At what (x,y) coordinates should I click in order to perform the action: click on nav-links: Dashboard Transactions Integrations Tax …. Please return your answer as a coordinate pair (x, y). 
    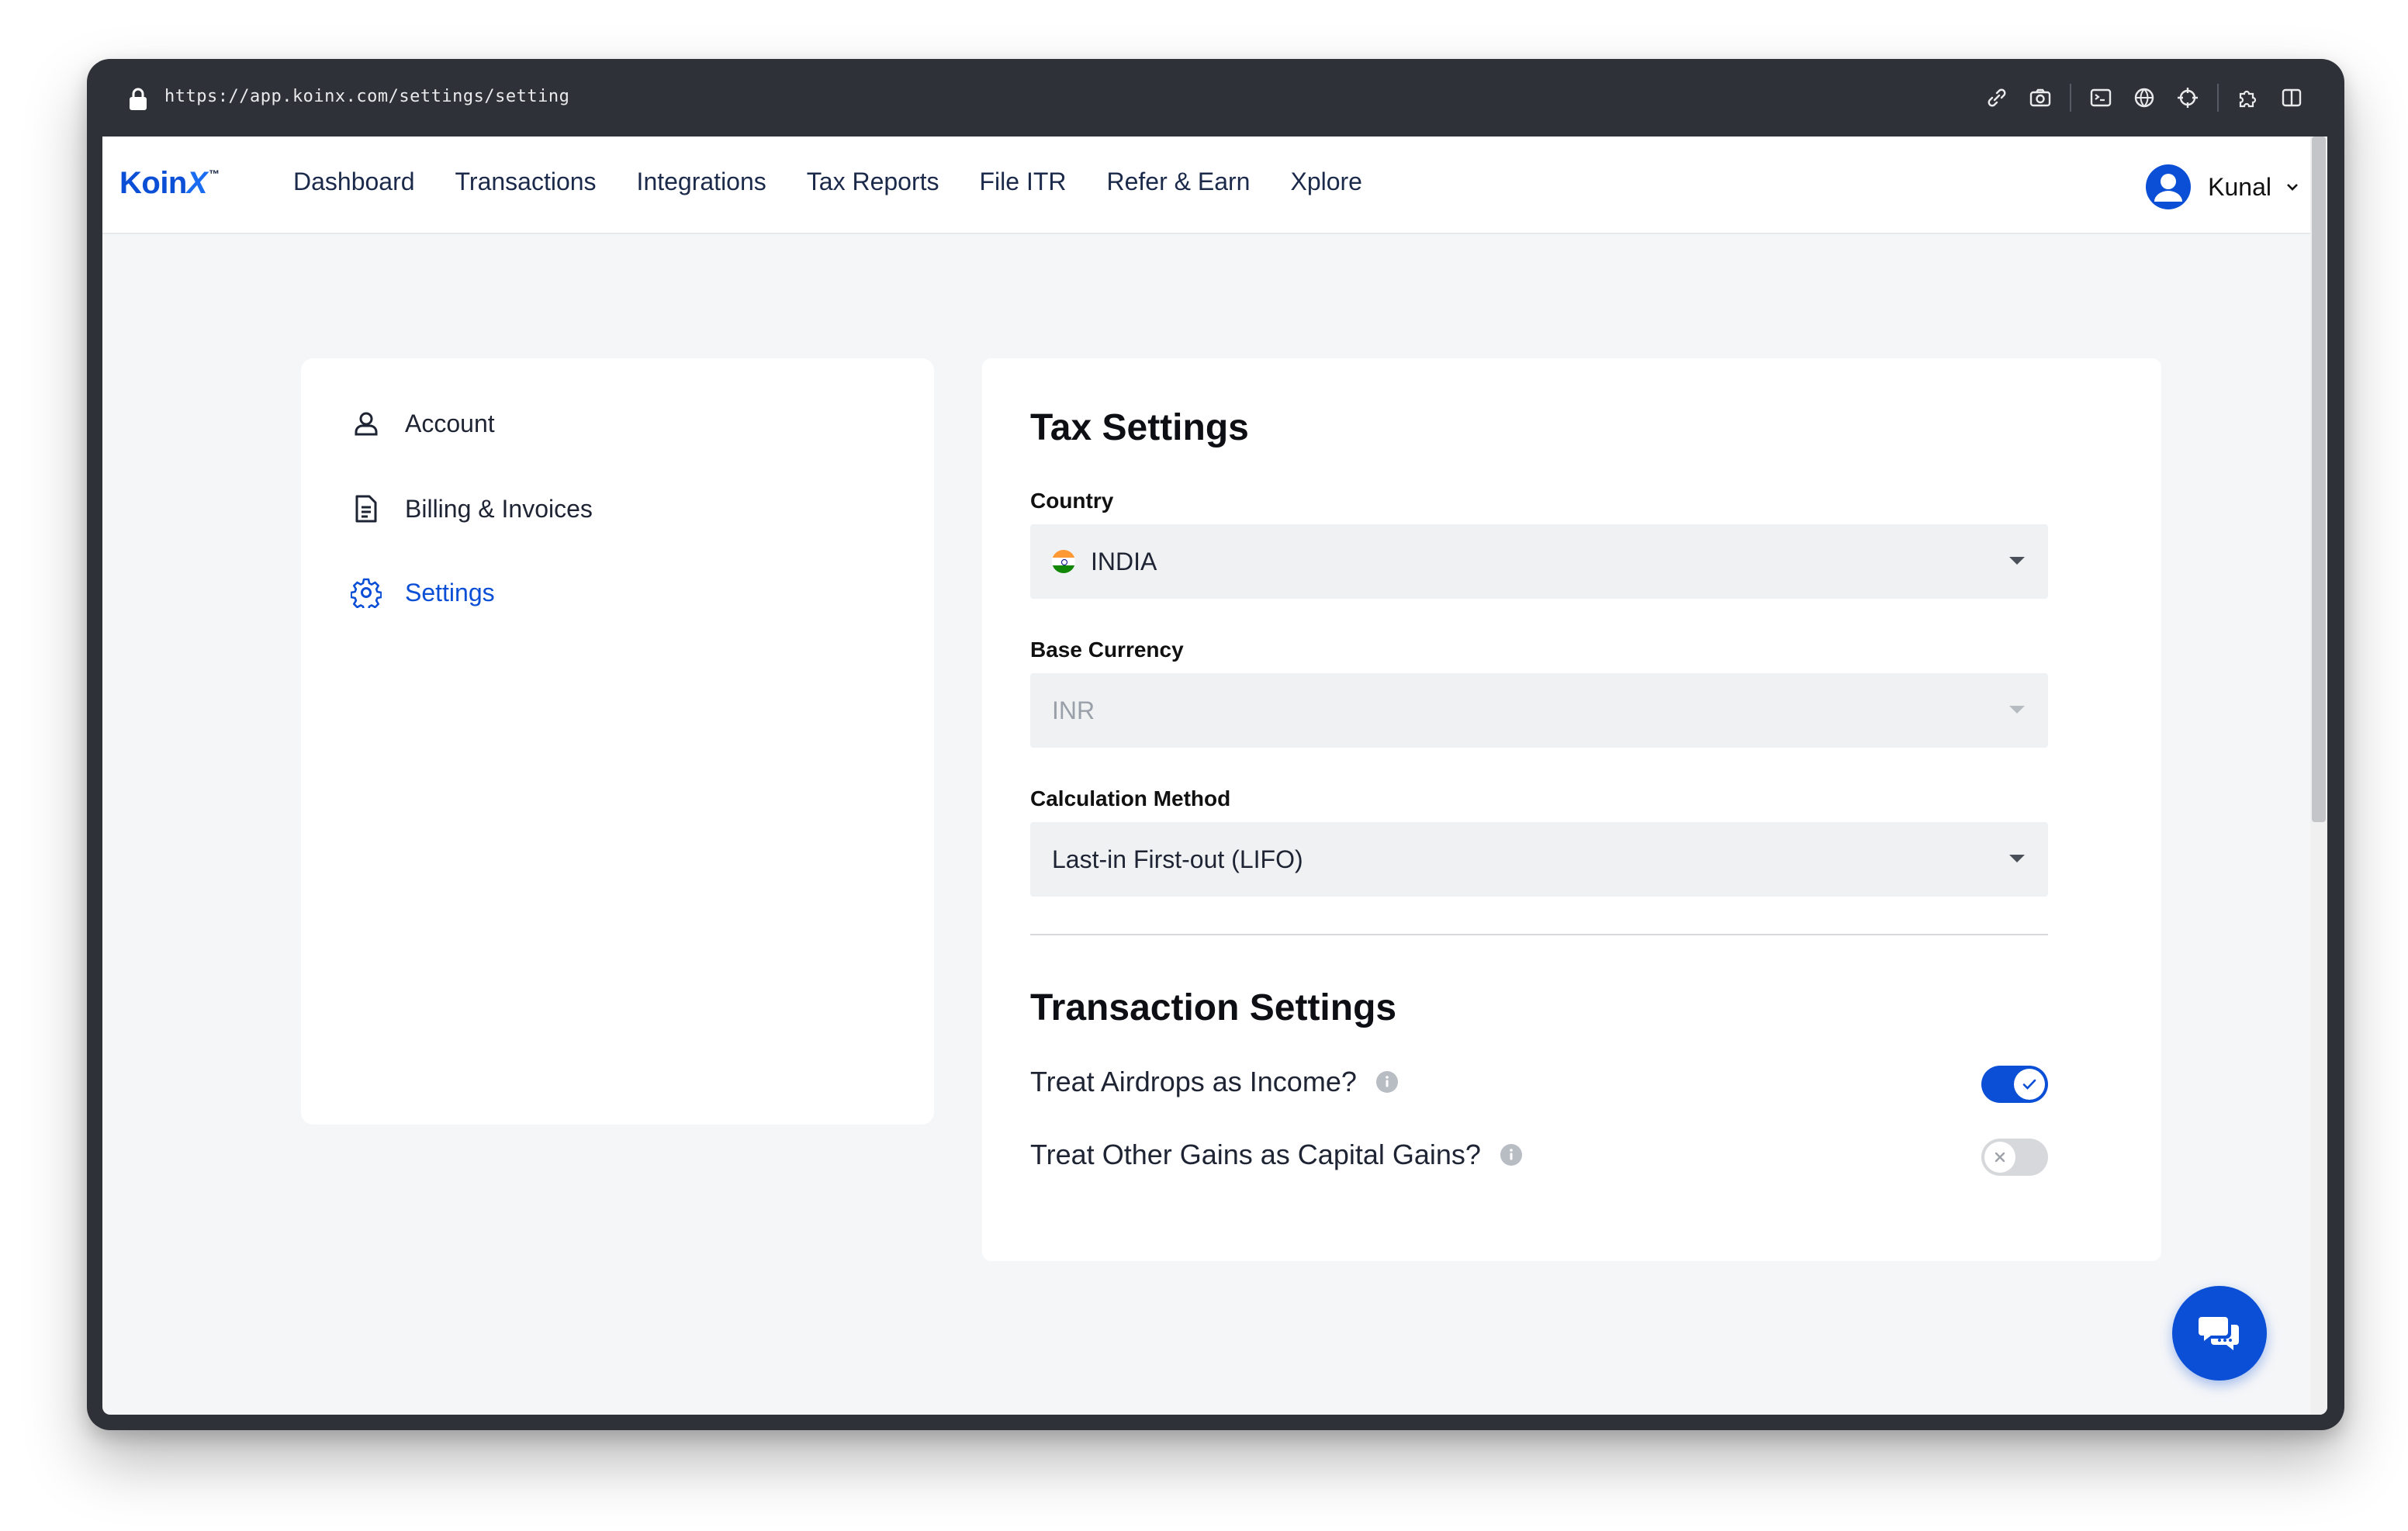
    Looking at the image, I should click on (848, 182).